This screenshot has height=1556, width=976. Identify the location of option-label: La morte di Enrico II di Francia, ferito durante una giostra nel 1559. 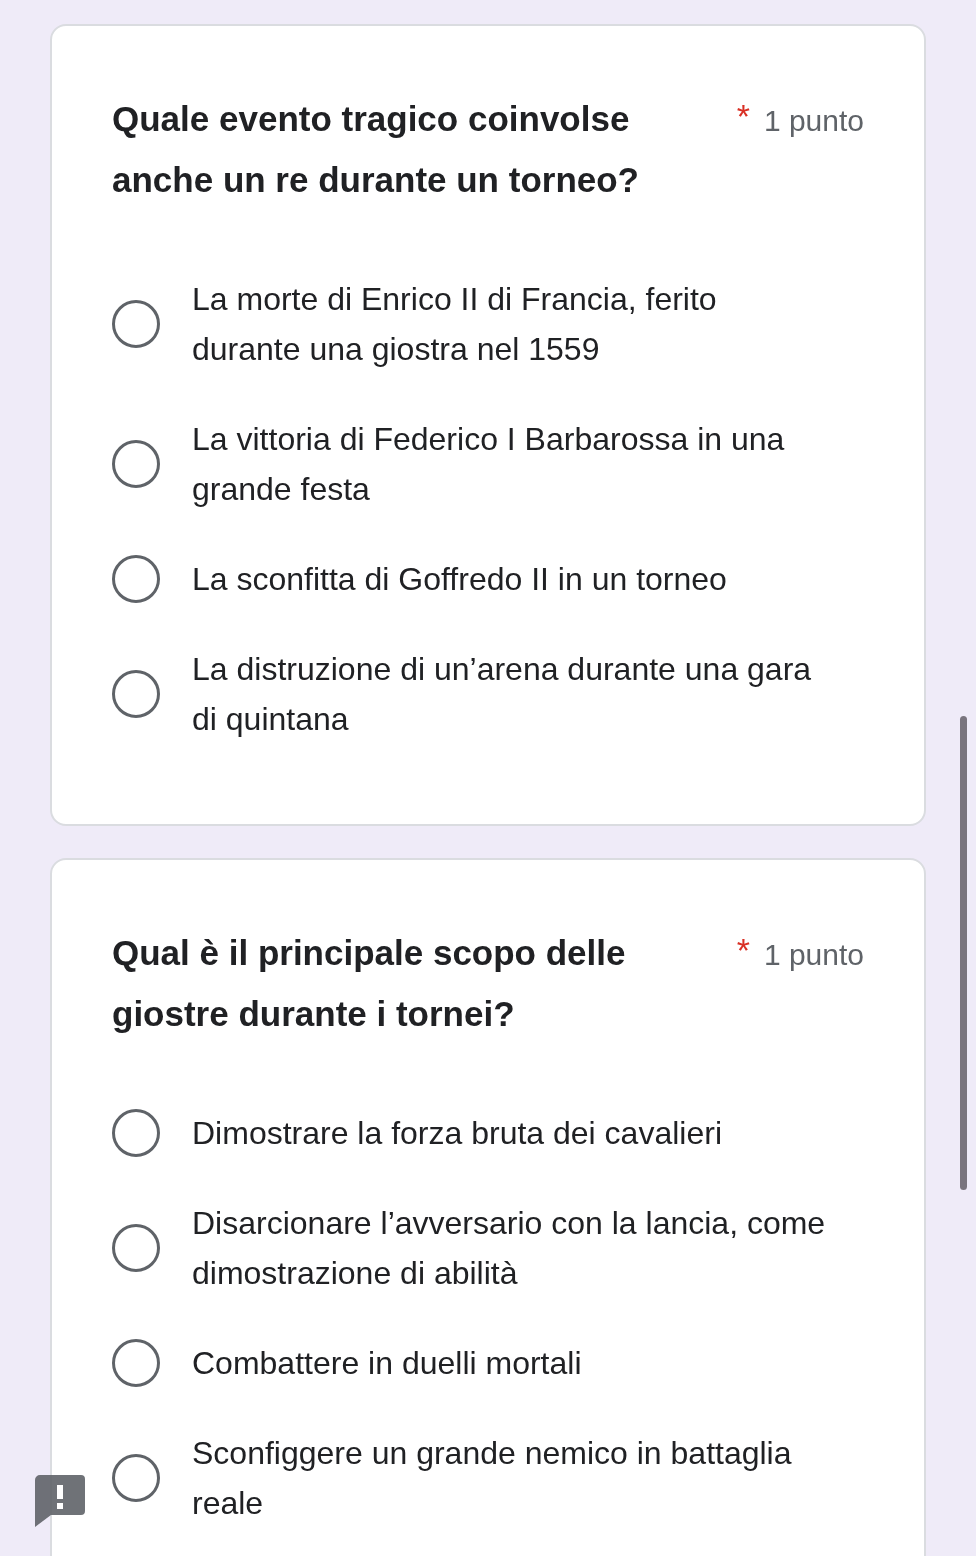
(455, 324).